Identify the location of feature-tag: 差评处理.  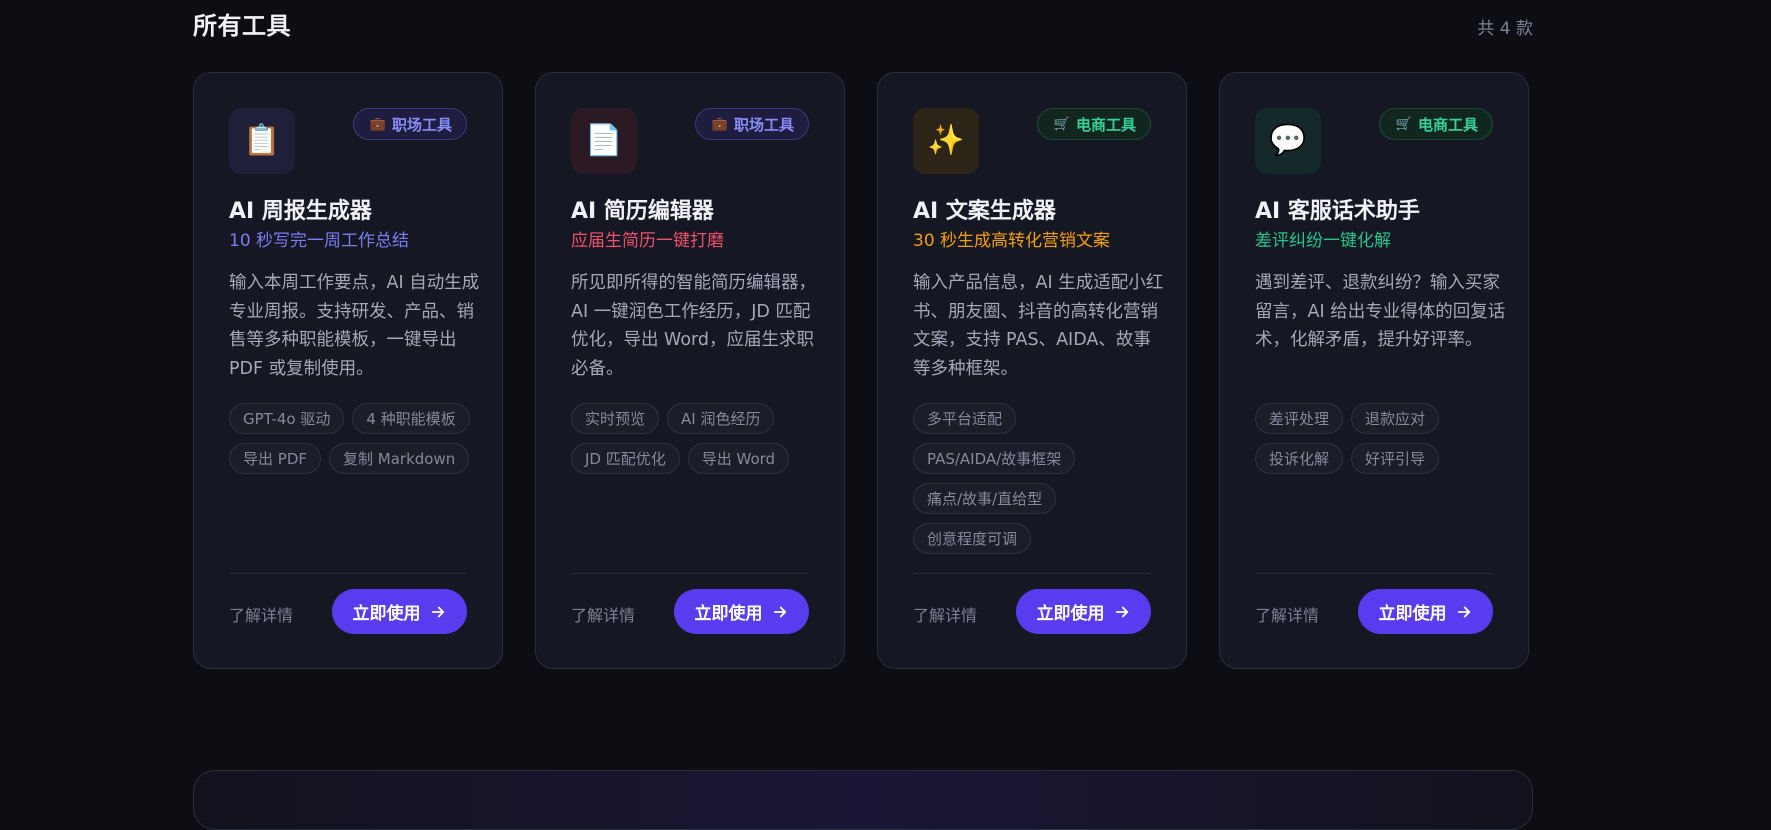
(1299, 418).